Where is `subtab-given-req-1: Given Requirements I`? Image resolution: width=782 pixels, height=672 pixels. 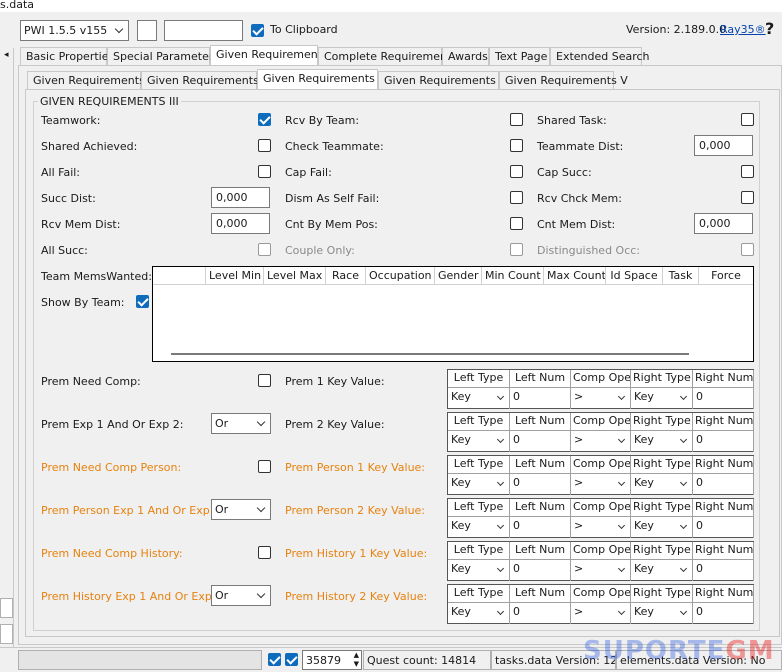
subtab-given-req-1: Given Requirements I is located at coordinates (89, 80).